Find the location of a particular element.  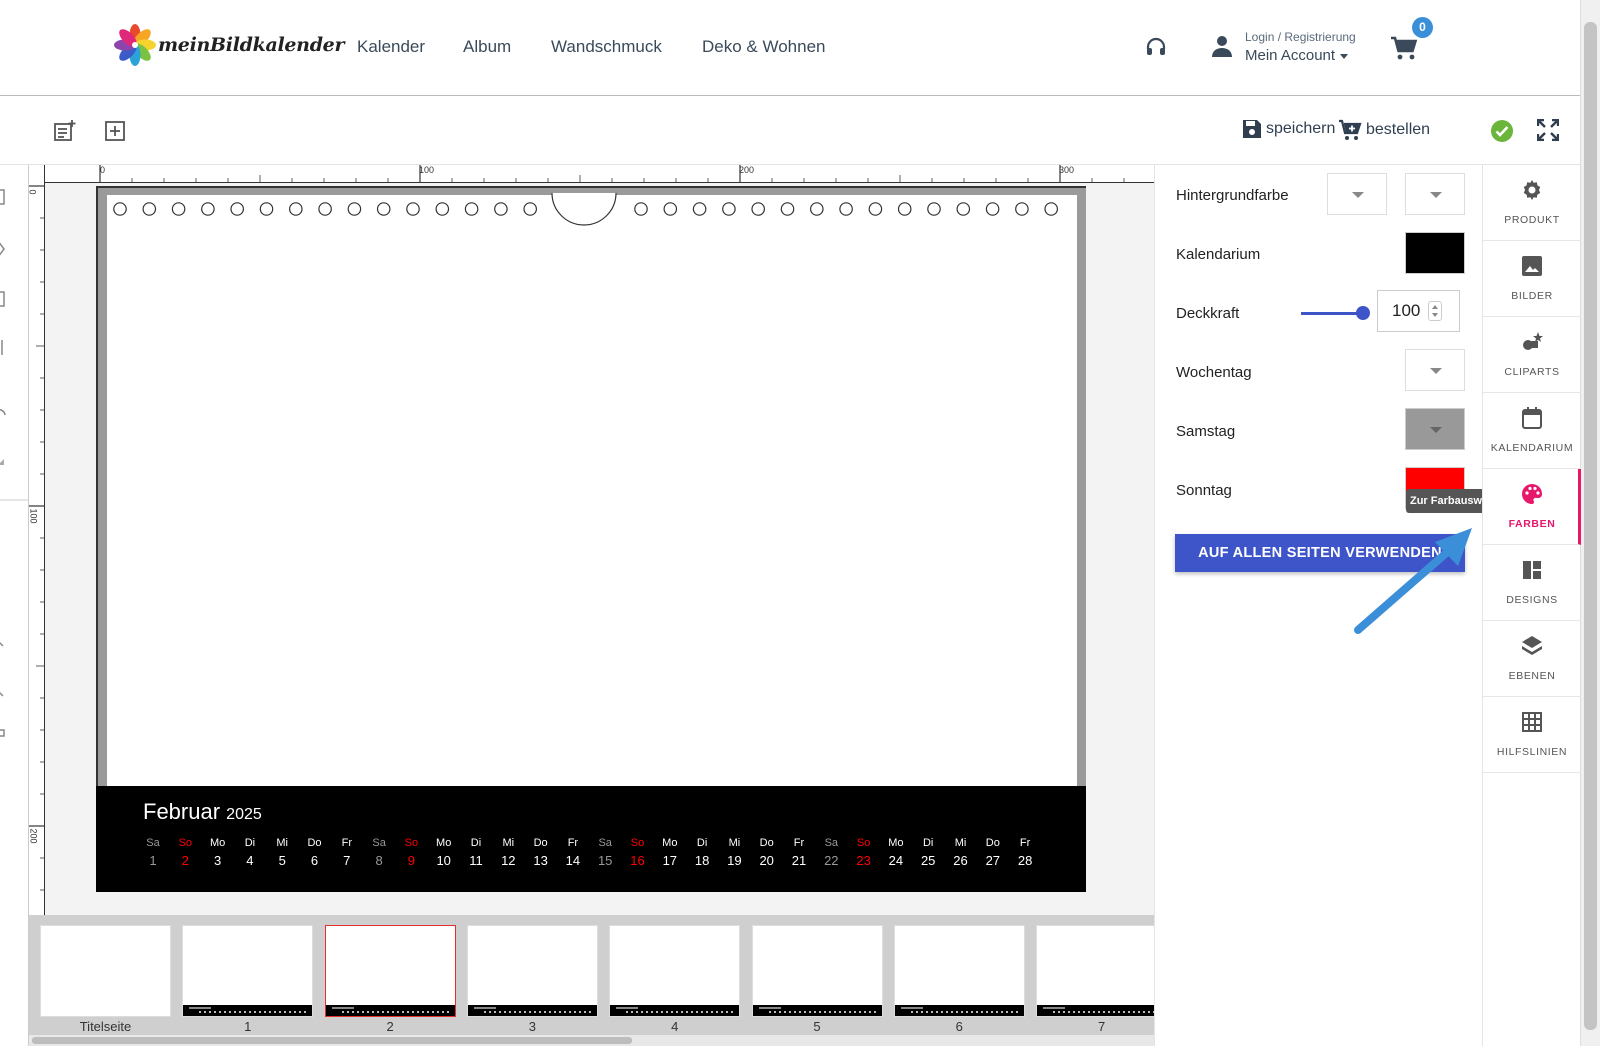

page-bleed-right is located at coordinates (1081, 488).